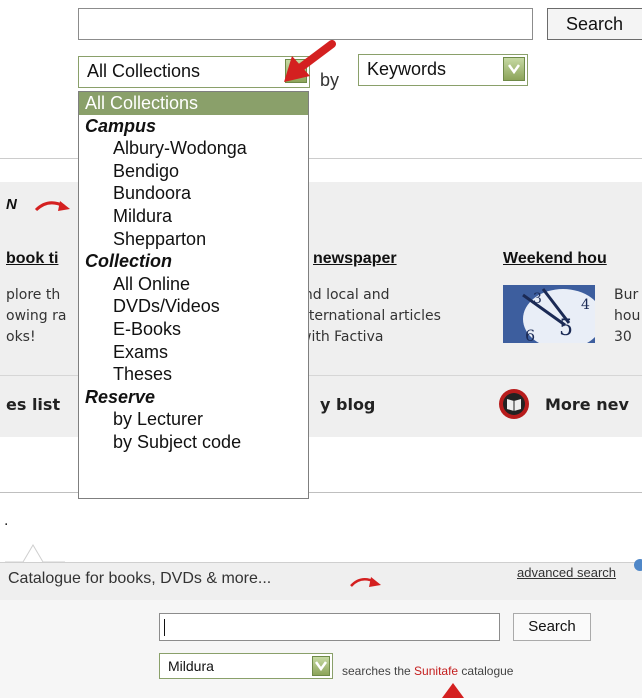 This screenshot has width=642, height=698. Describe the element at coordinates (347, 404) in the screenshot. I see `blog-link: y blog` at that location.